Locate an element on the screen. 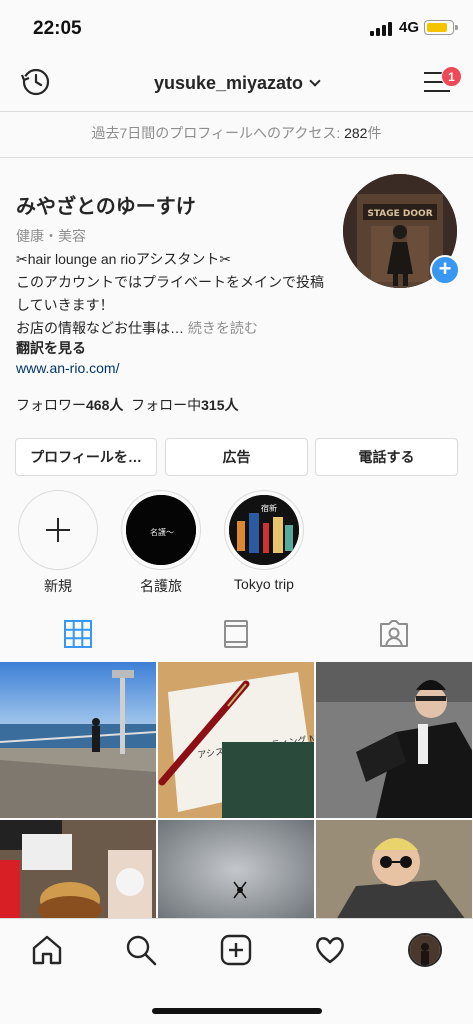  highlight-cover: 宿新 is located at coordinates (264, 530).